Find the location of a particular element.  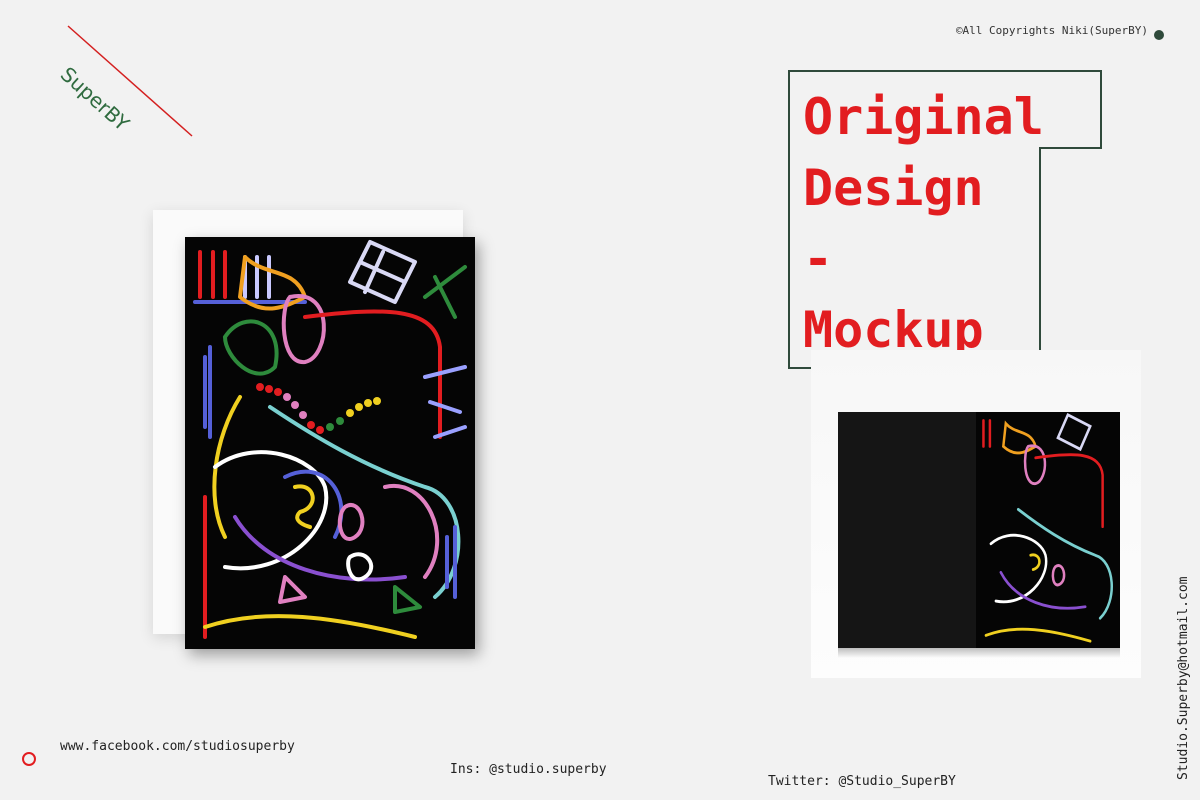

greeting-card-artwork is located at coordinates (330, 443).